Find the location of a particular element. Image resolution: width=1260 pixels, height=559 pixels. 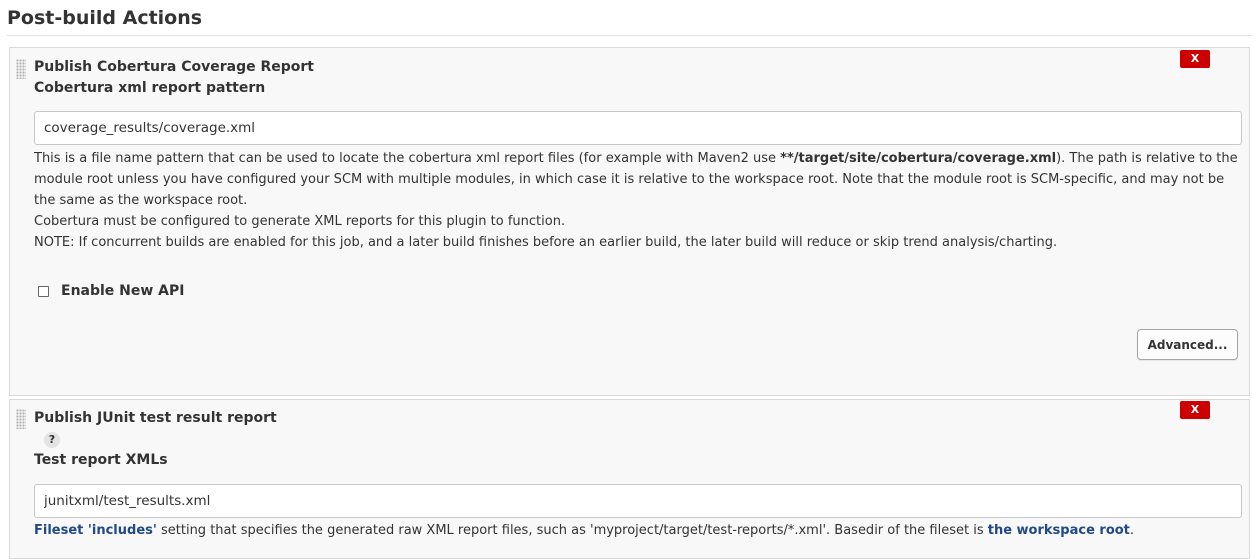

cobertura-pattern-label: Cobertura xml report pattern is located at coordinates (150, 88).